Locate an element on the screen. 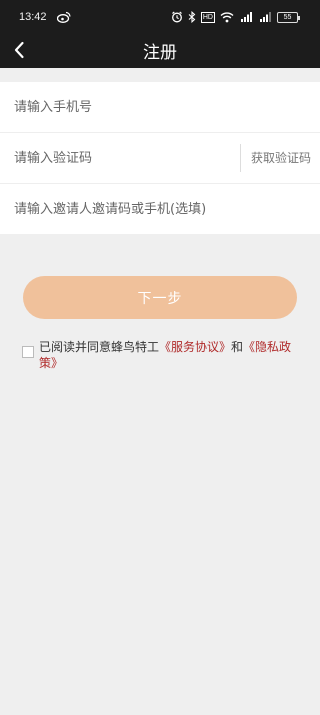 Image resolution: width=320 pixels, height=715 pixels. divider is located at coordinates (240, 158).